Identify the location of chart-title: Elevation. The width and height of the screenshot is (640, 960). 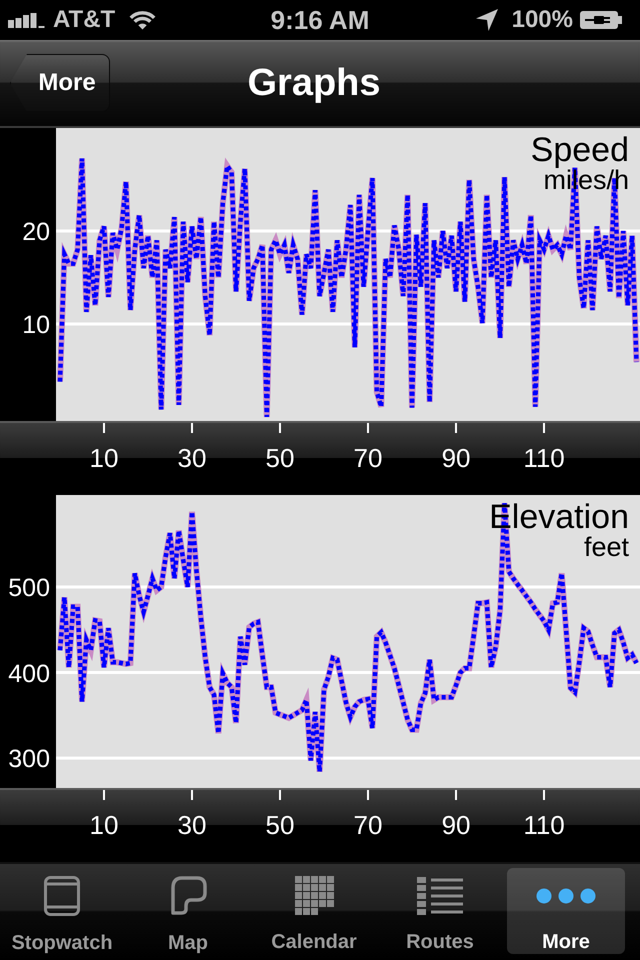
(559, 517).